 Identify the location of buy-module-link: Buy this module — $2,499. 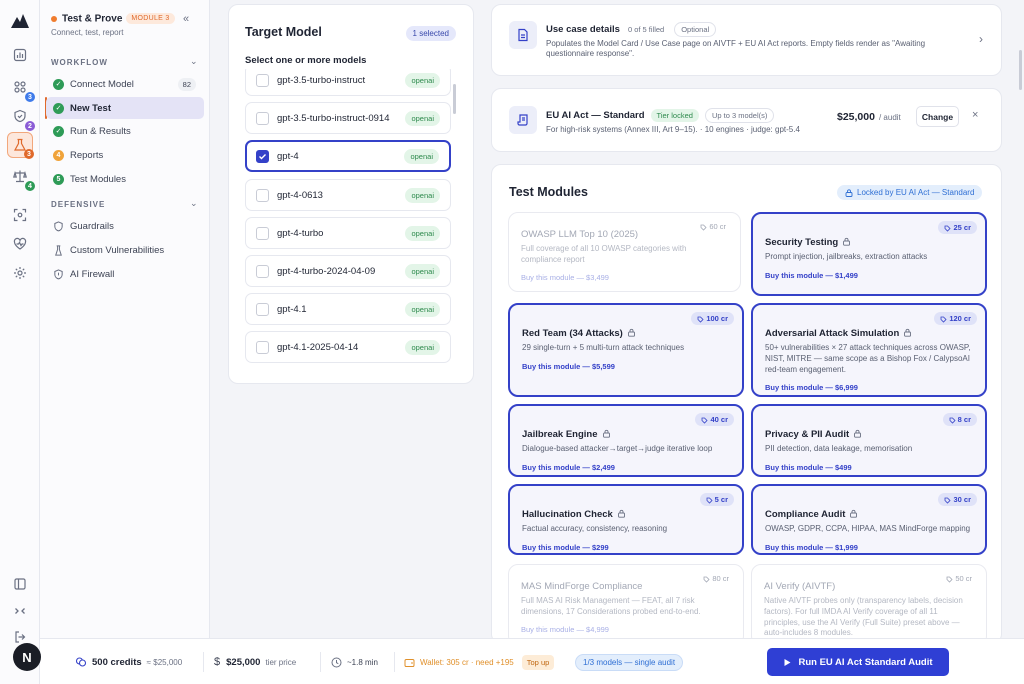
(626, 467).